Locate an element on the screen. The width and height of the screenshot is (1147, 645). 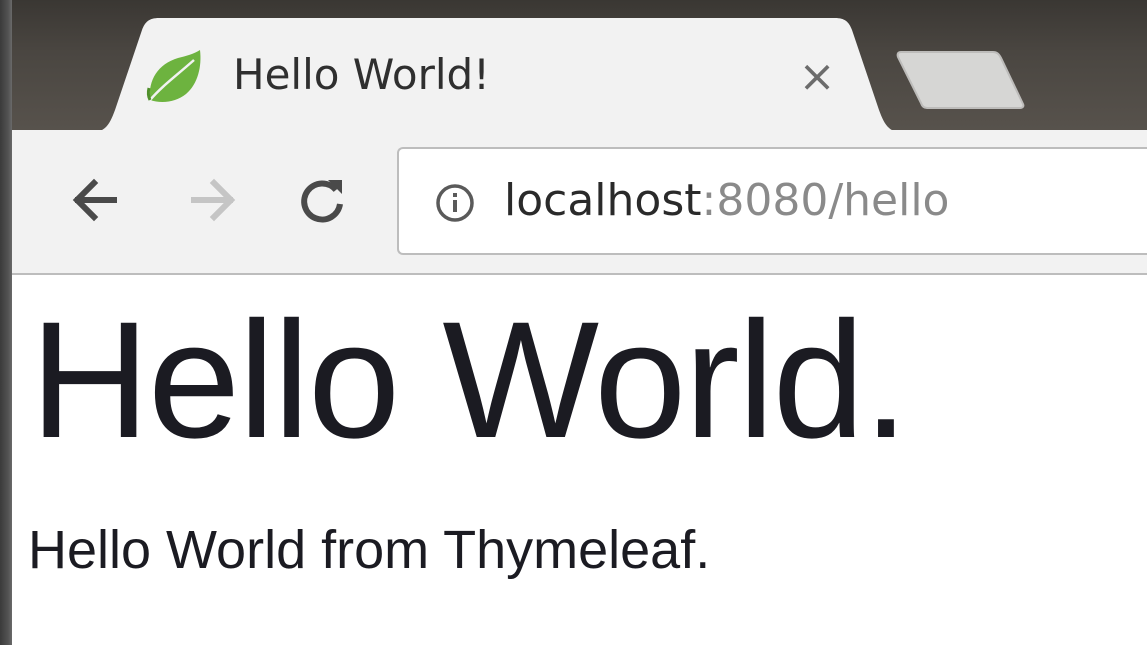
window-edge is located at coordinates (6, 322).